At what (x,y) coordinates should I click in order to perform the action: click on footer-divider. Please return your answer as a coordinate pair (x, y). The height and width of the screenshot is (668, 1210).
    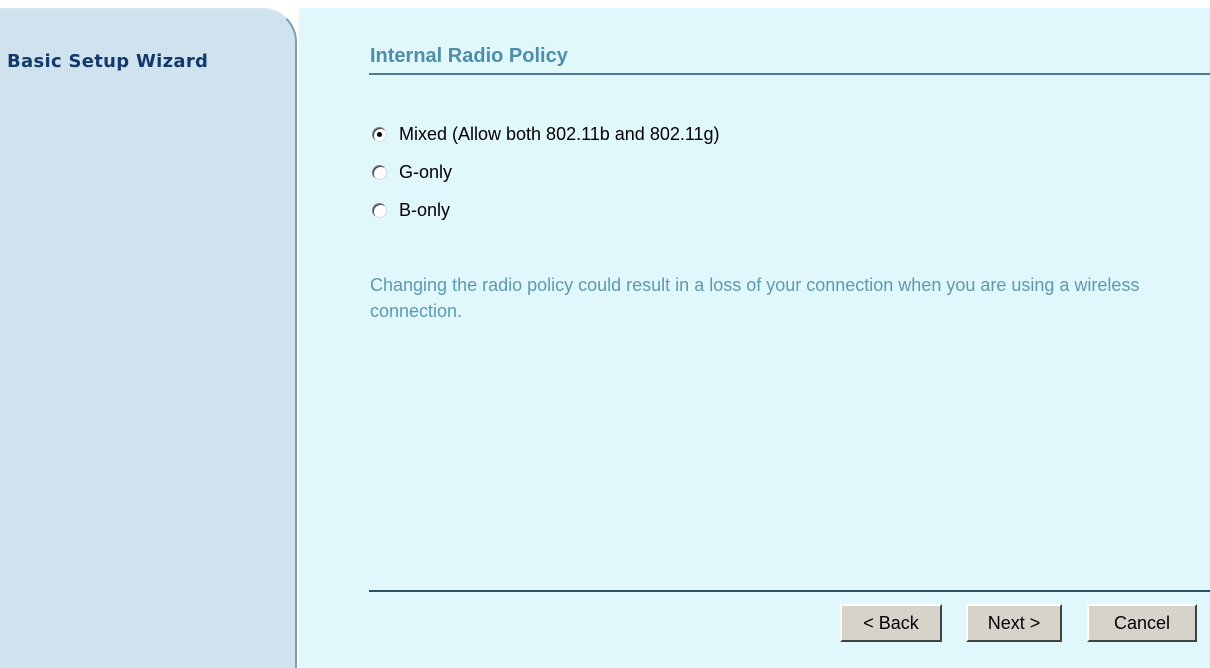
    Looking at the image, I should click on (789, 591).